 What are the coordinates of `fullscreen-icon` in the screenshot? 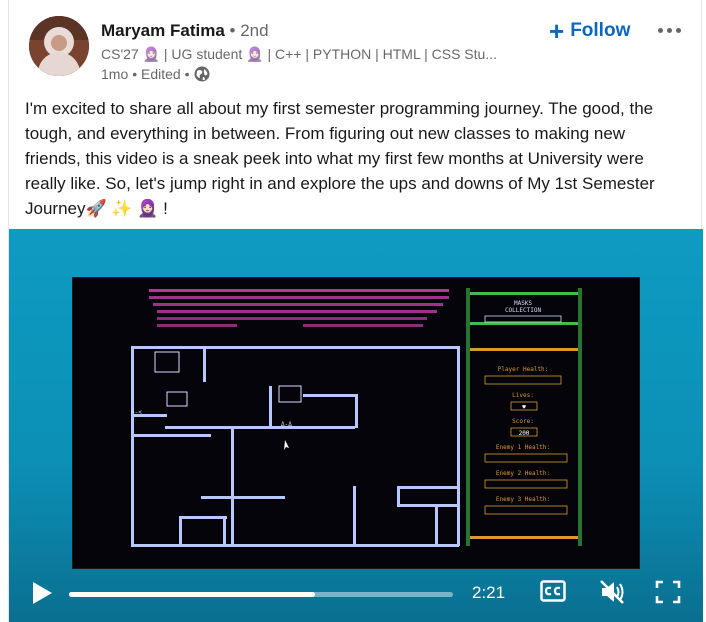 It's located at (668, 592).